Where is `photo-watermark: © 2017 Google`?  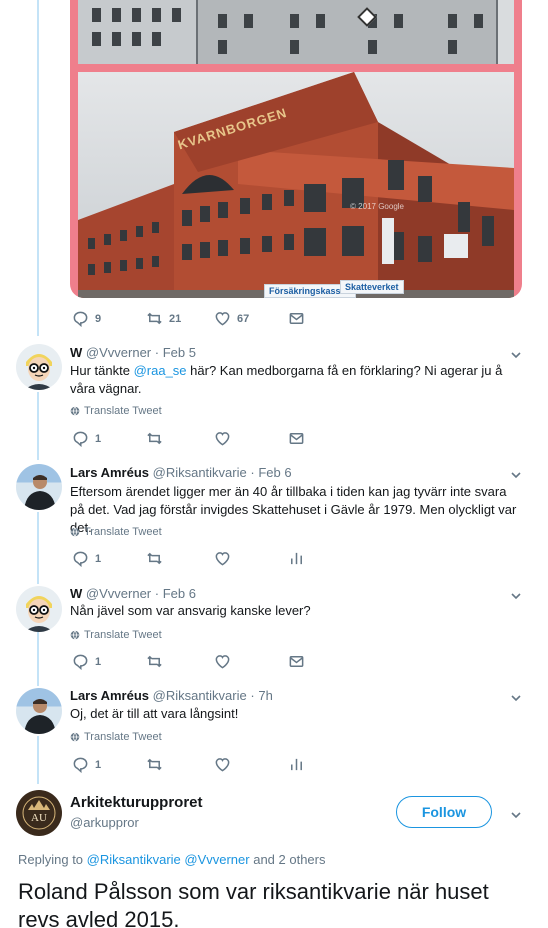
photo-watermark: © 2017 Google is located at coordinates (377, 206).